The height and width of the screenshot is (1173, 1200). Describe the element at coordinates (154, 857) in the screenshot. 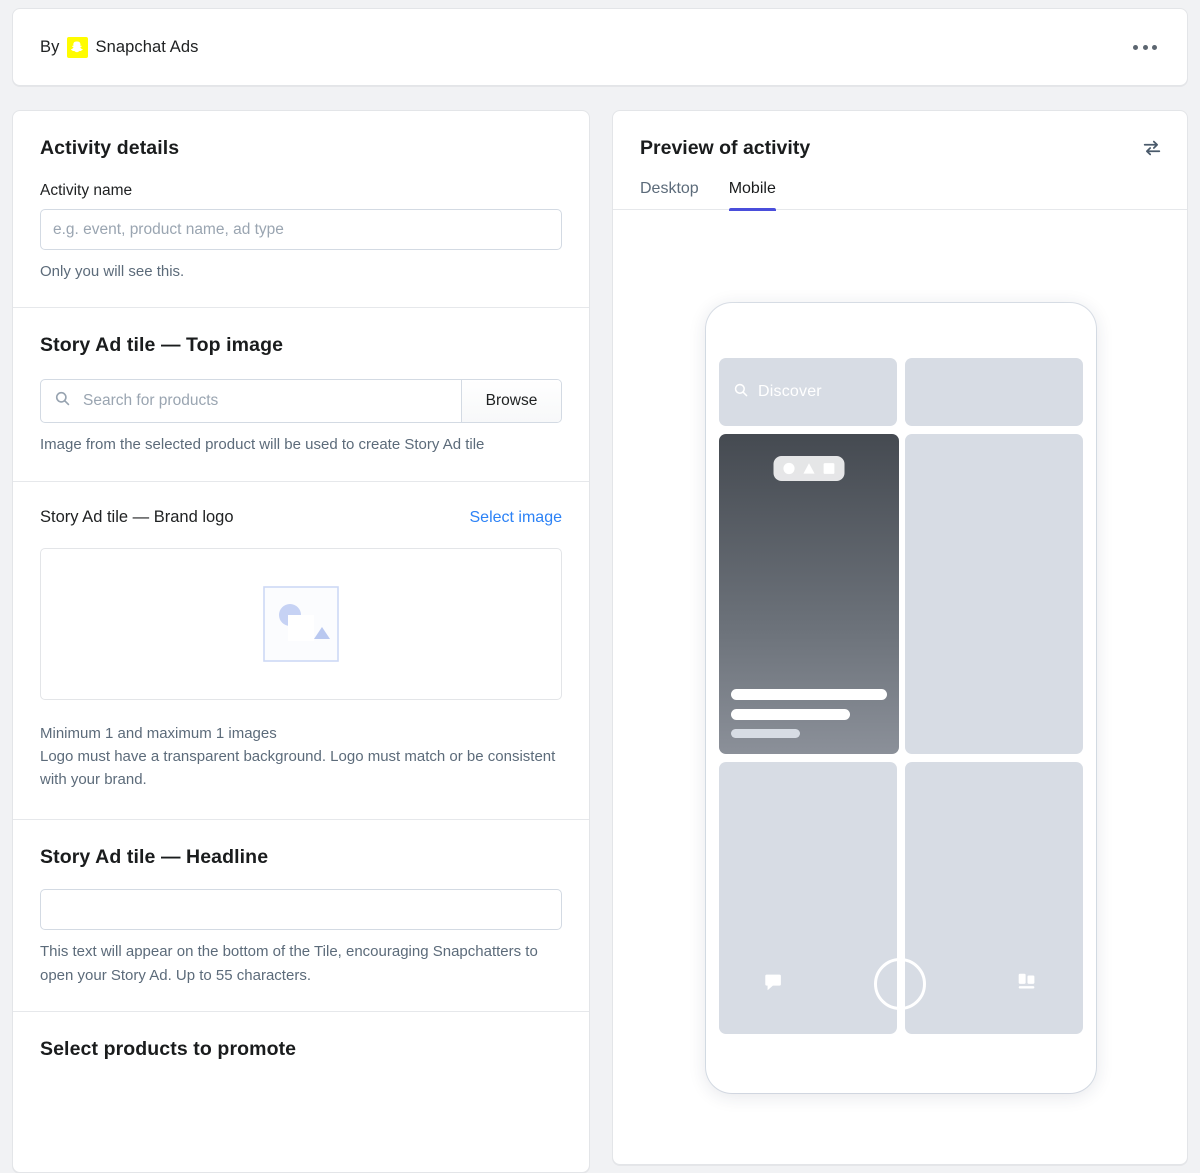

I see `headline-title: Story Ad tile — Headline` at that location.